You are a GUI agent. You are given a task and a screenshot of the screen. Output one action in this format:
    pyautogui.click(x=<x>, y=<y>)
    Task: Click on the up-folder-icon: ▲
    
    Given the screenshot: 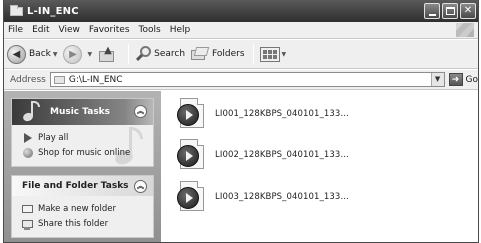 What is the action you would take?
    pyautogui.click(x=107, y=54)
    